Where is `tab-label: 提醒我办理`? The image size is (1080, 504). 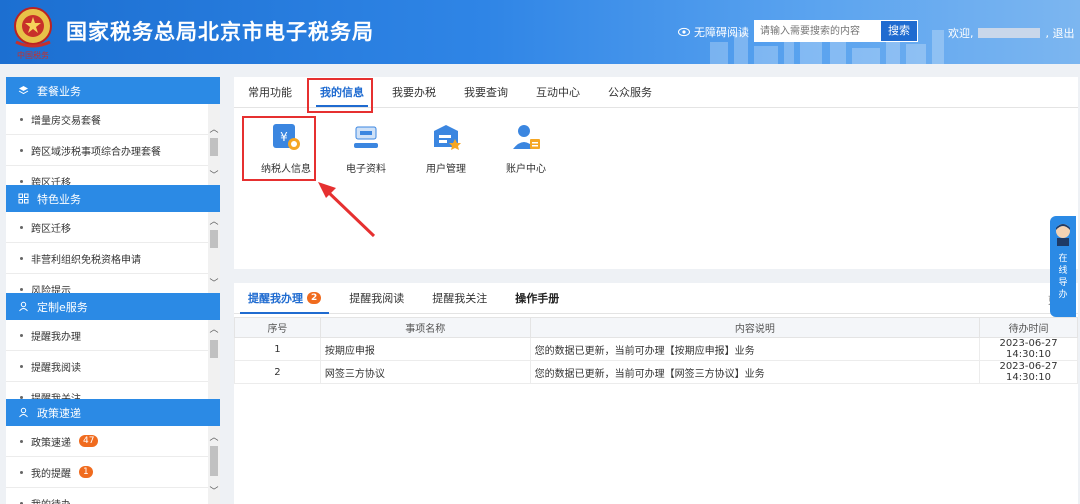
tab-label: 提醒我办理 is located at coordinates (275, 298).